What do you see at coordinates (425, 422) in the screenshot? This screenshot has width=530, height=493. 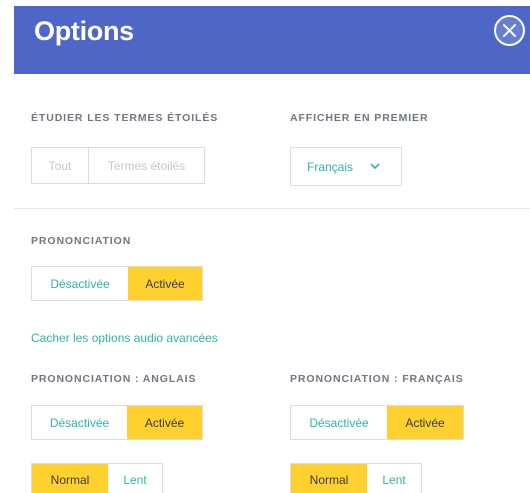 I see `pron-french-on-option: Activée` at bounding box center [425, 422].